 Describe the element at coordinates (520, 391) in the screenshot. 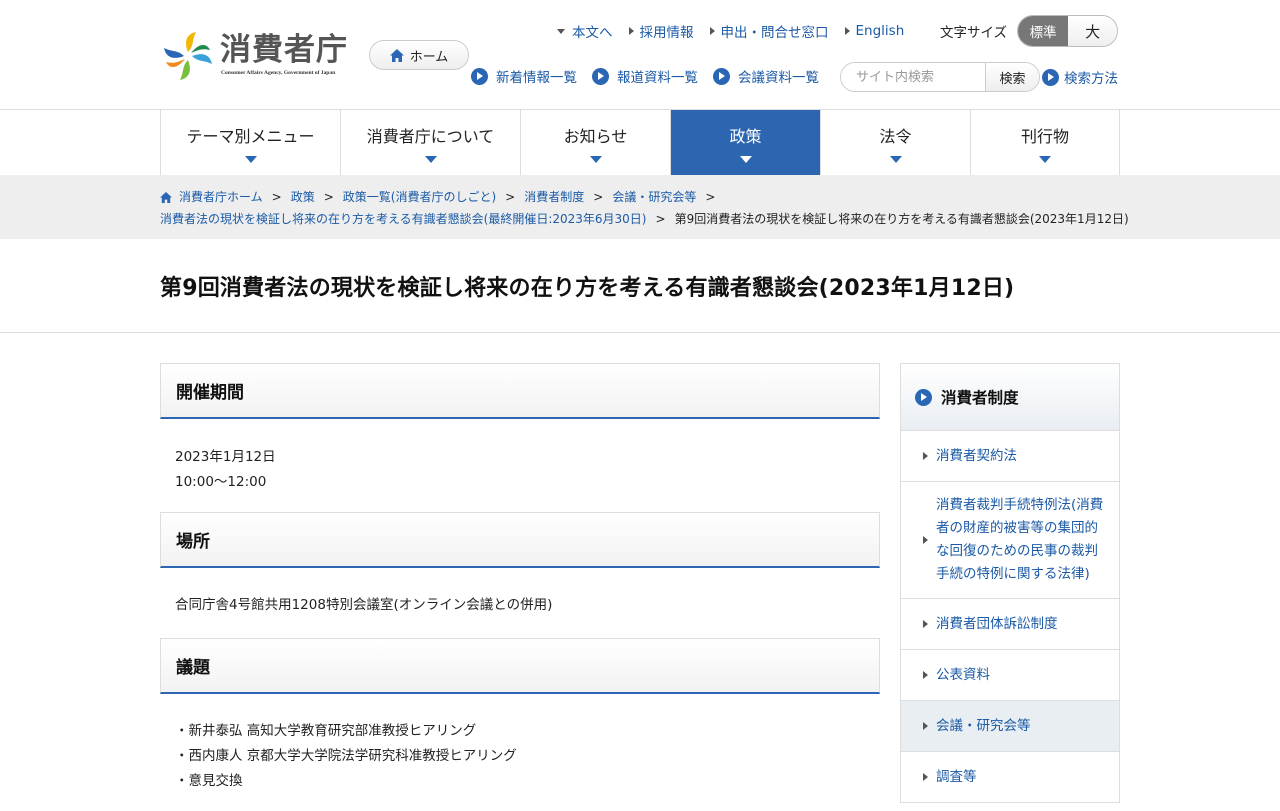

I see `section-heading-period: 開催期間` at that location.